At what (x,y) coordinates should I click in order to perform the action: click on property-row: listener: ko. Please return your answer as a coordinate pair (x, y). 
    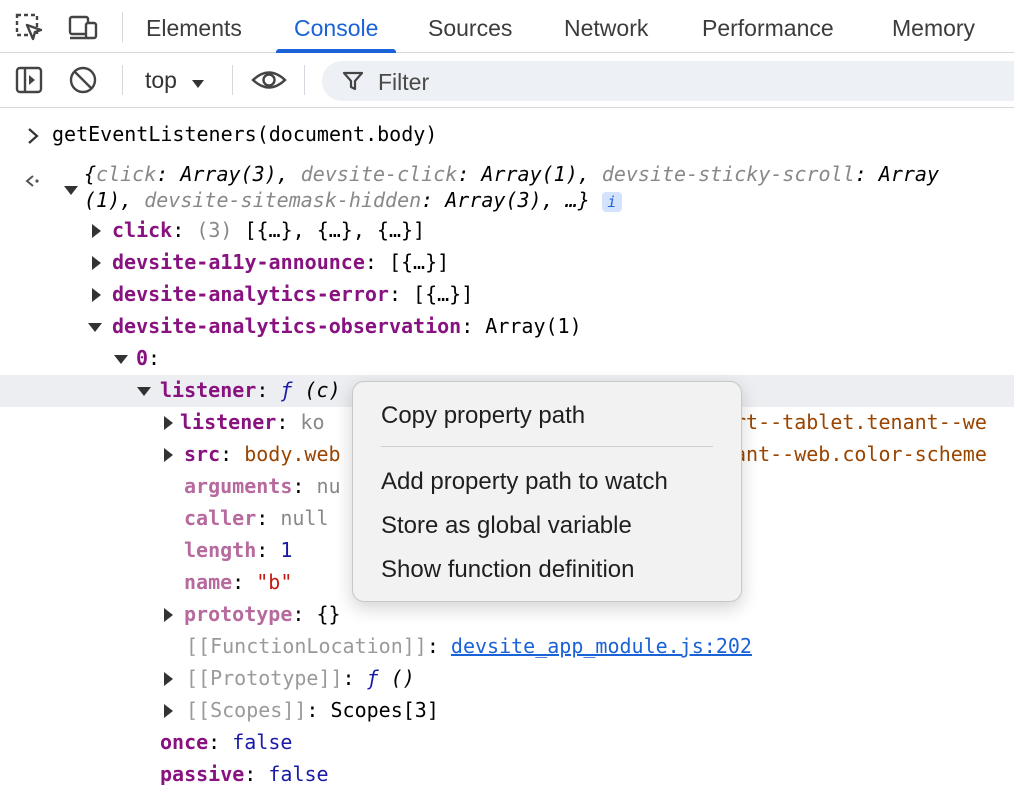
    Looking at the image, I should click on (252, 422).